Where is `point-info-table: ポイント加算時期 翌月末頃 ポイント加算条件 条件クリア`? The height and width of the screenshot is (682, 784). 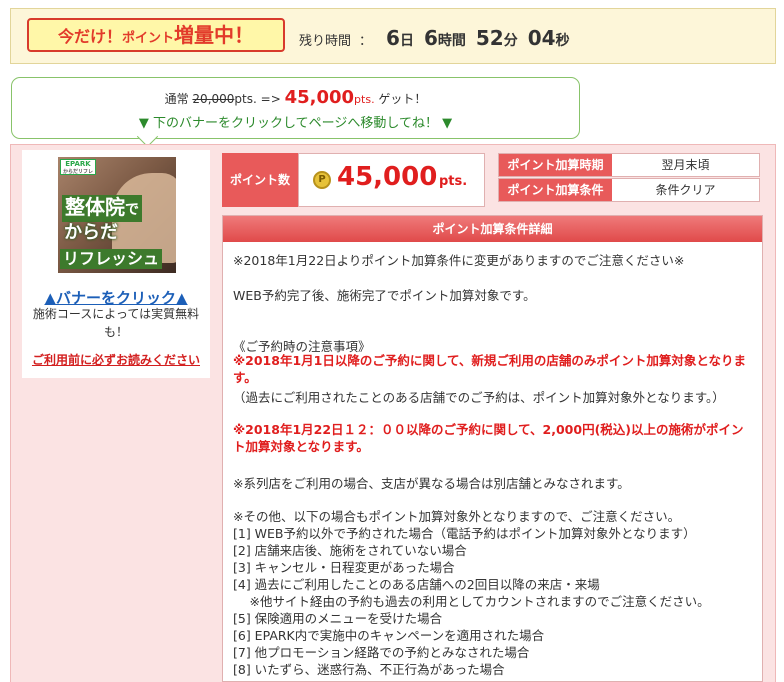 point-info-table: ポイント加算時期 翌月末頃 ポイント加算条件 条件クリア is located at coordinates (629, 178).